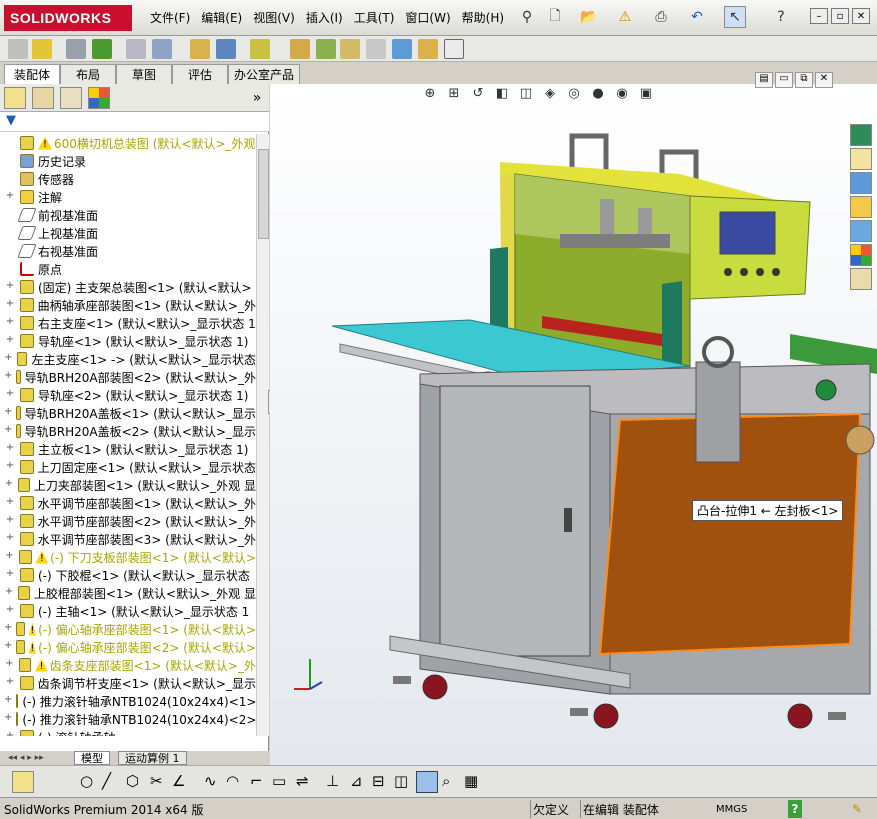 The width and height of the screenshot is (877, 819). Describe the element at coordinates (92, 758) in the screenshot. I see `tab-model: 模型` at that location.